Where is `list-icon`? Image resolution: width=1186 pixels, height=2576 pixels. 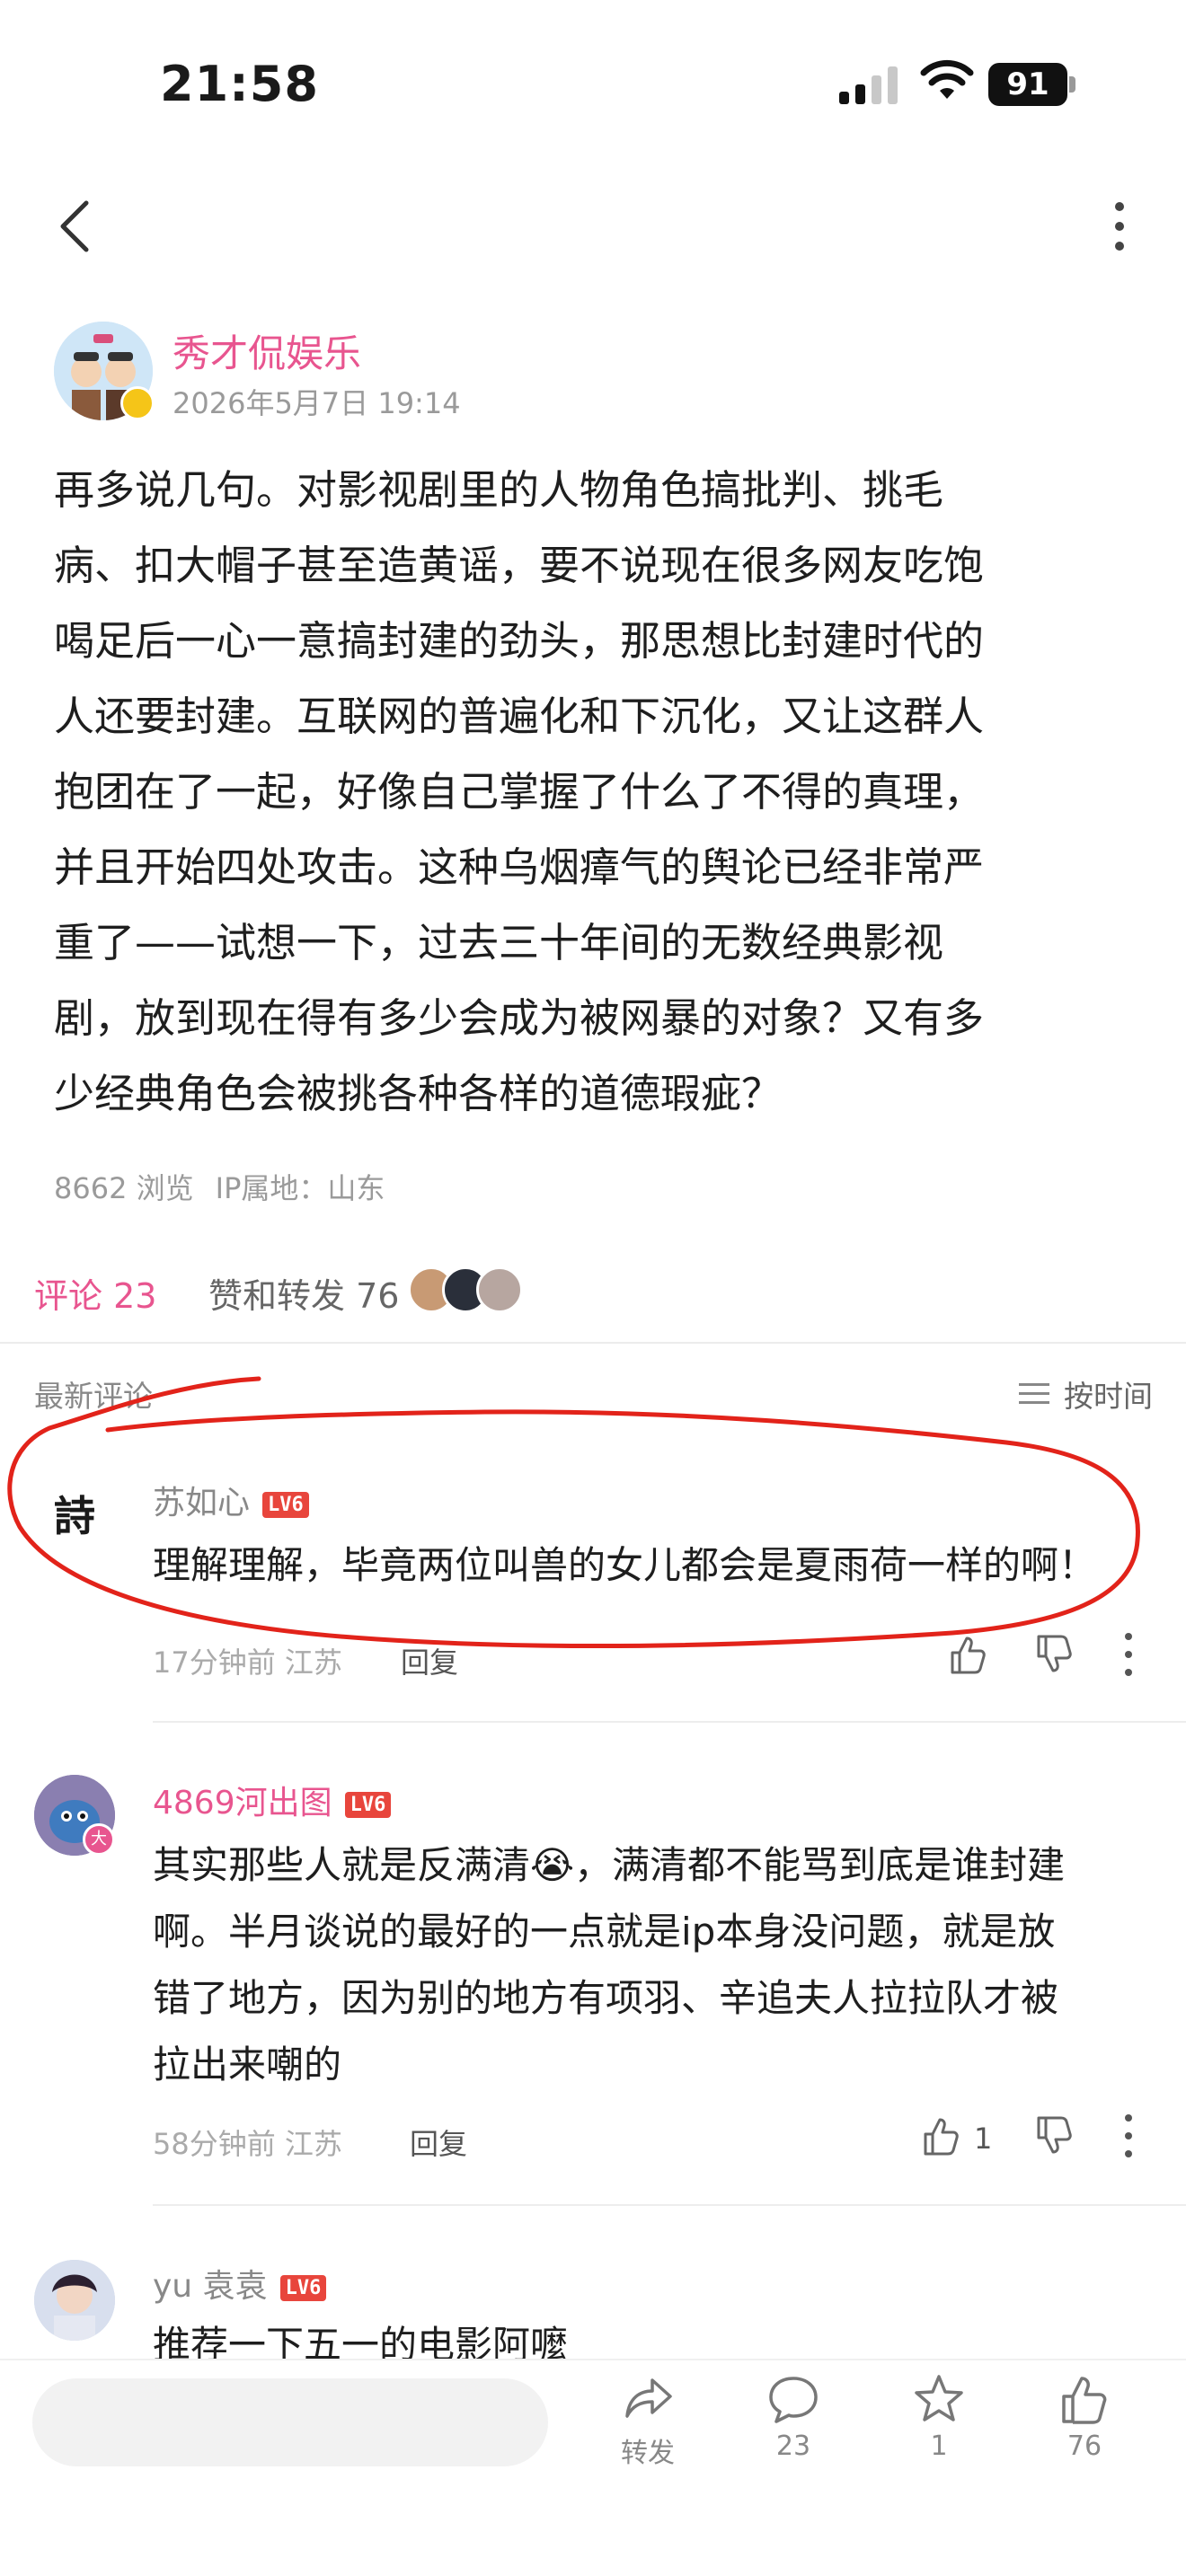 list-icon is located at coordinates (1034, 1393).